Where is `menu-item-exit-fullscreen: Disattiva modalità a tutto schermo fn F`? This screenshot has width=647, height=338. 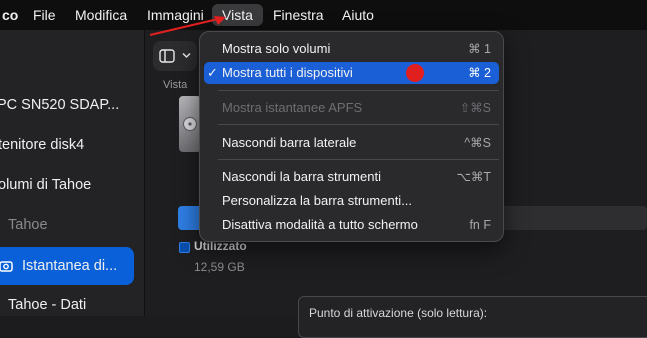 menu-item-exit-fullscreen: Disattiva modalità a tutto schermo fn F is located at coordinates (351, 225).